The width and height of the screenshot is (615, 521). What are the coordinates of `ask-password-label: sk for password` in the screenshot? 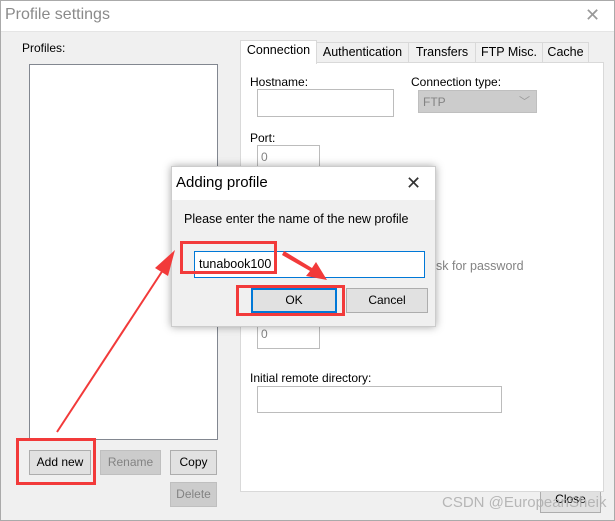 It's located at (480, 266).